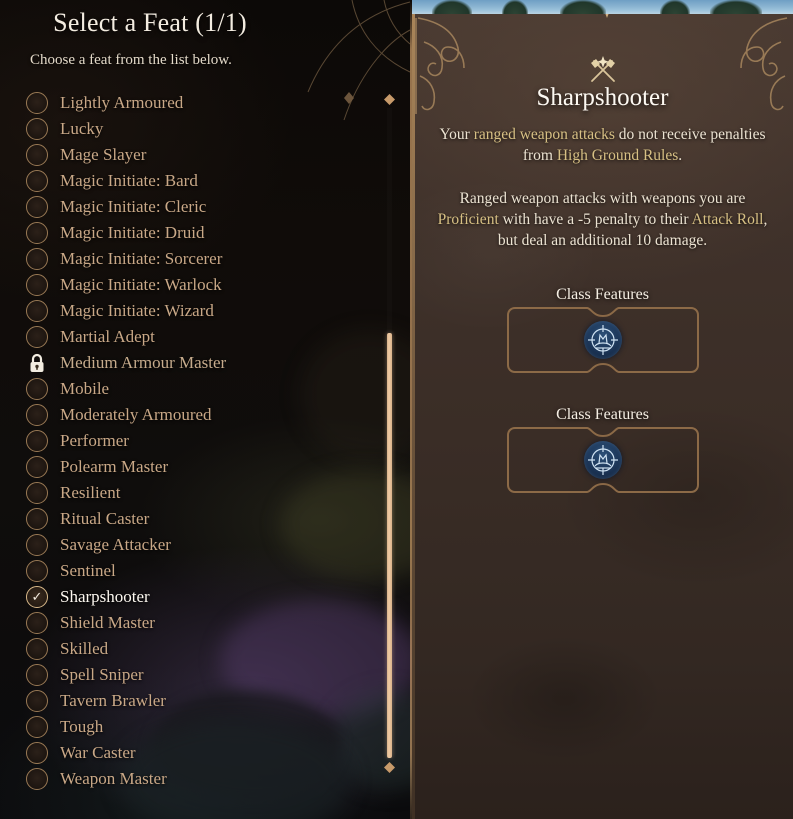  Describe the element at coordinates (190, 571) in the screenshot. I see `feat-list-item: Sentinel` at that location.